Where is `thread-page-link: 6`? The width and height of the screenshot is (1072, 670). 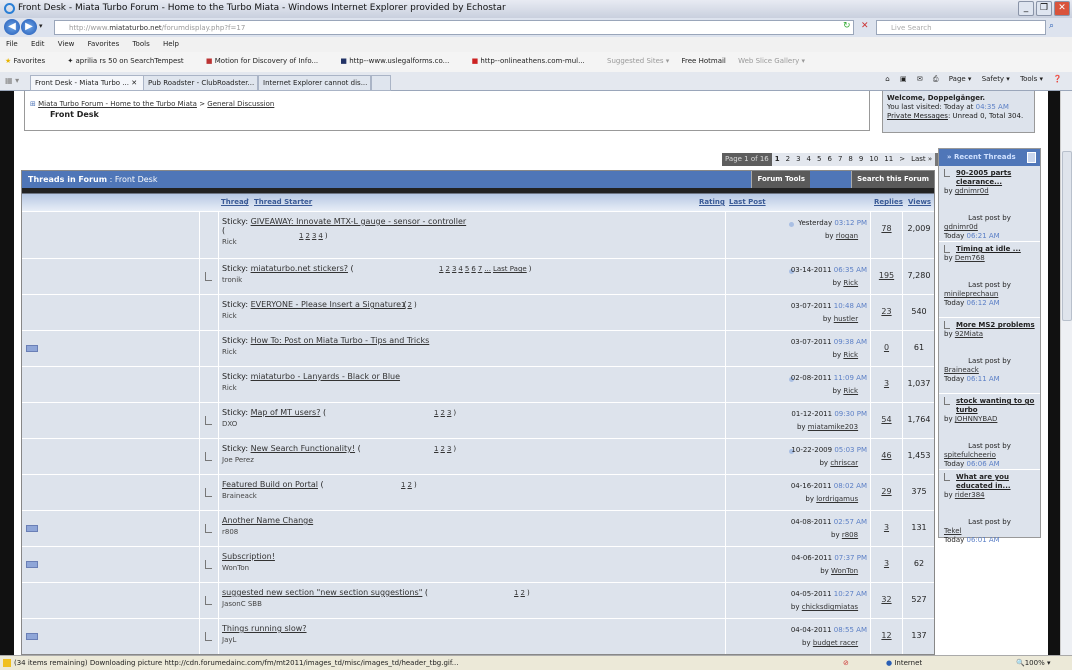 thread-page-link: 6 is located at coordinates (473, 269).